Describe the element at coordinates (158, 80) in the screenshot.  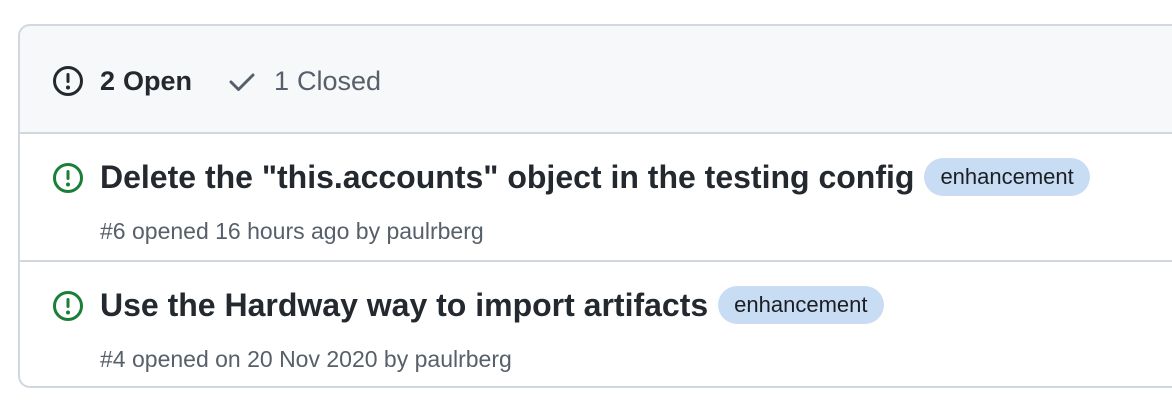
I see `open-issues-label: Open` at that location.